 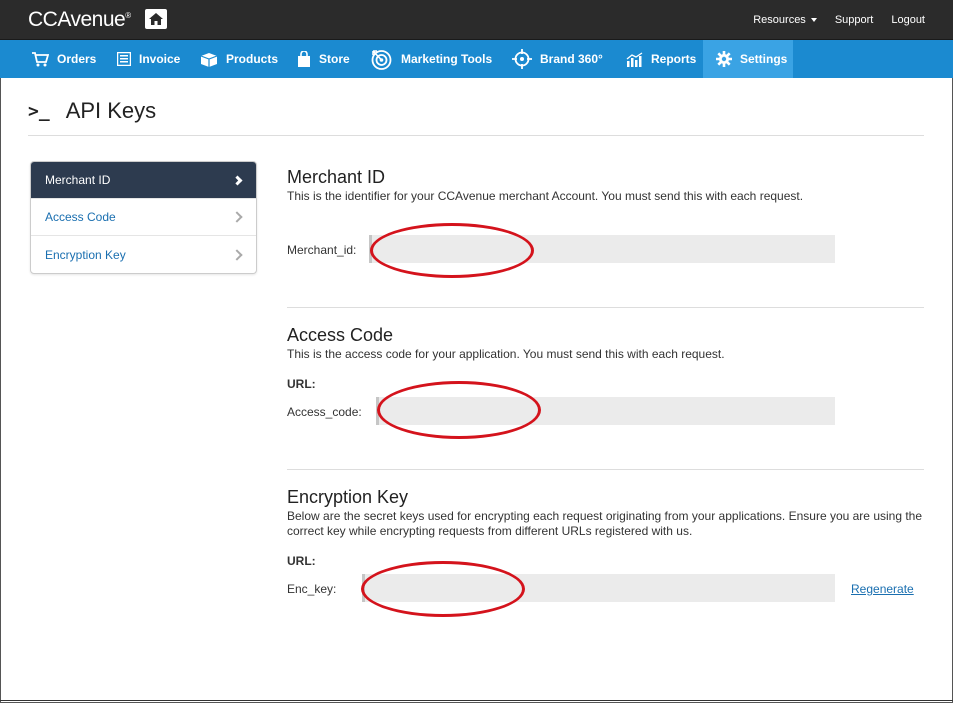 I want to click on logo: CCAvenue®, so click(x=79, y=20).